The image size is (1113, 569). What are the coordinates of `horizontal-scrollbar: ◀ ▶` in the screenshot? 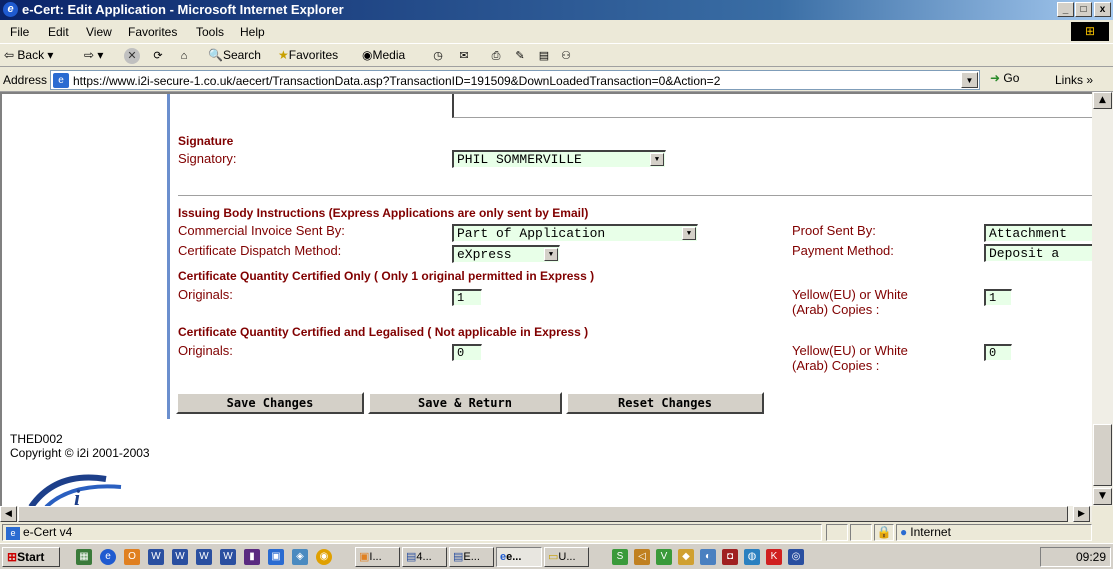 It's located at (546, 514).